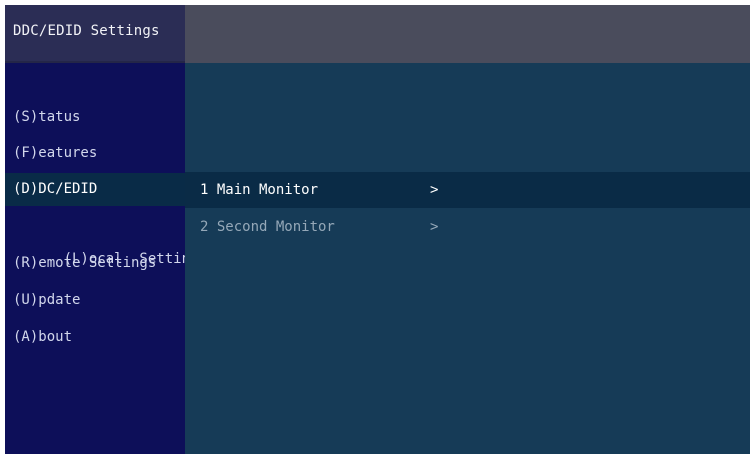 The height and width of the screenshot is (457, 753). I want to click on sidebar-item-remote-settings: (R)emote Settings, so click(95, 263).